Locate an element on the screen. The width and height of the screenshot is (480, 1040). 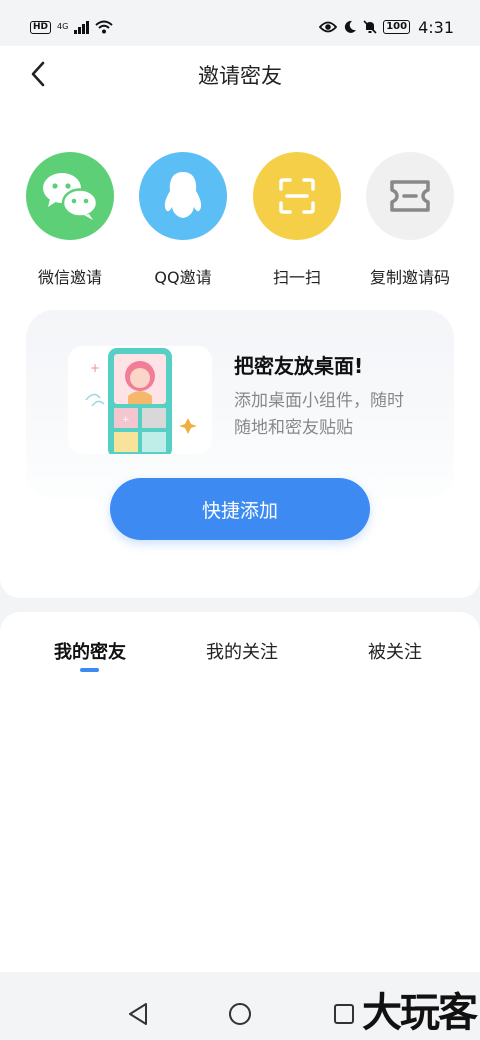
share-wechat: 微信邀请 is located at coordinates (70, 220).